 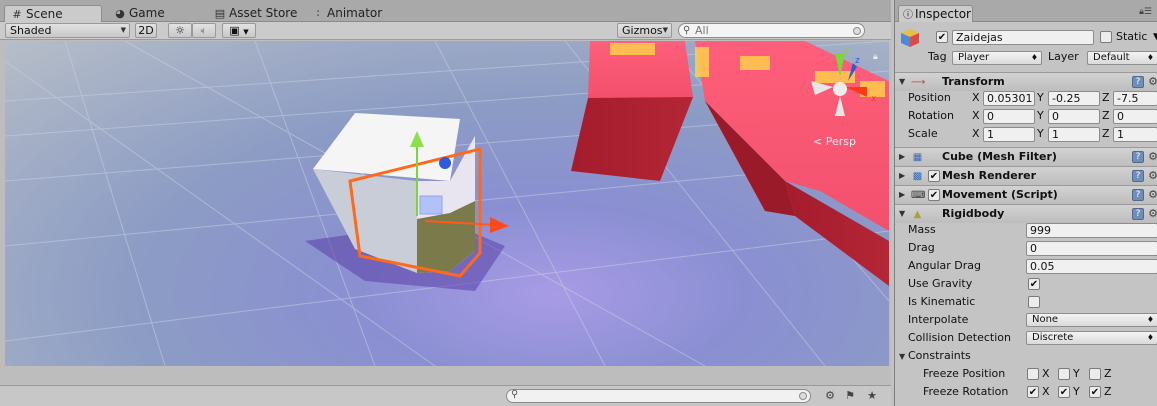 I want to click on mesh-filter-header: ▶ ▦ Cube (Mesh Filter) ? ⚙, so click(x=1026, y=156).